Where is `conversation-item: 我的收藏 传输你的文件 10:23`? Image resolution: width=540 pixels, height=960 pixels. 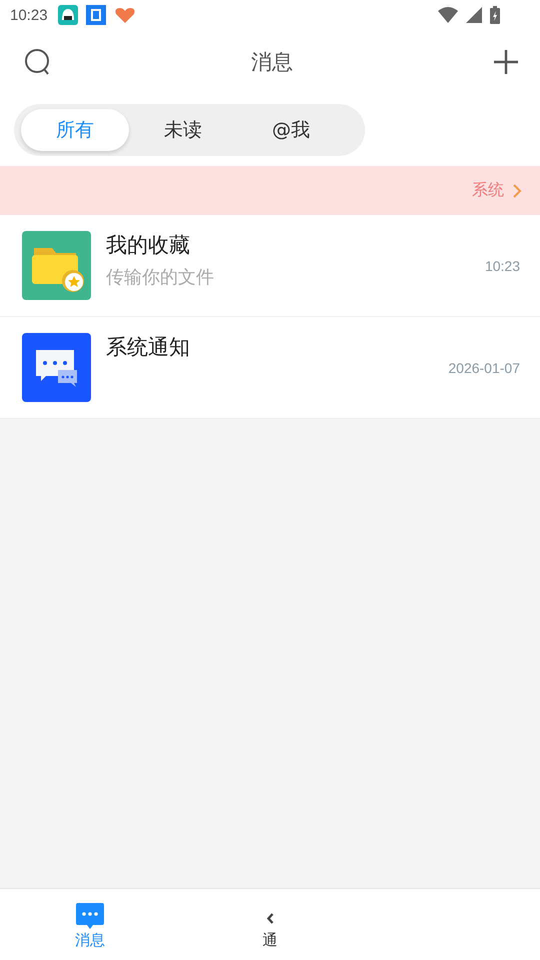 conversation-item: 我的收藏 传输你的文件 10:23 is located at coordinates (270, 266).